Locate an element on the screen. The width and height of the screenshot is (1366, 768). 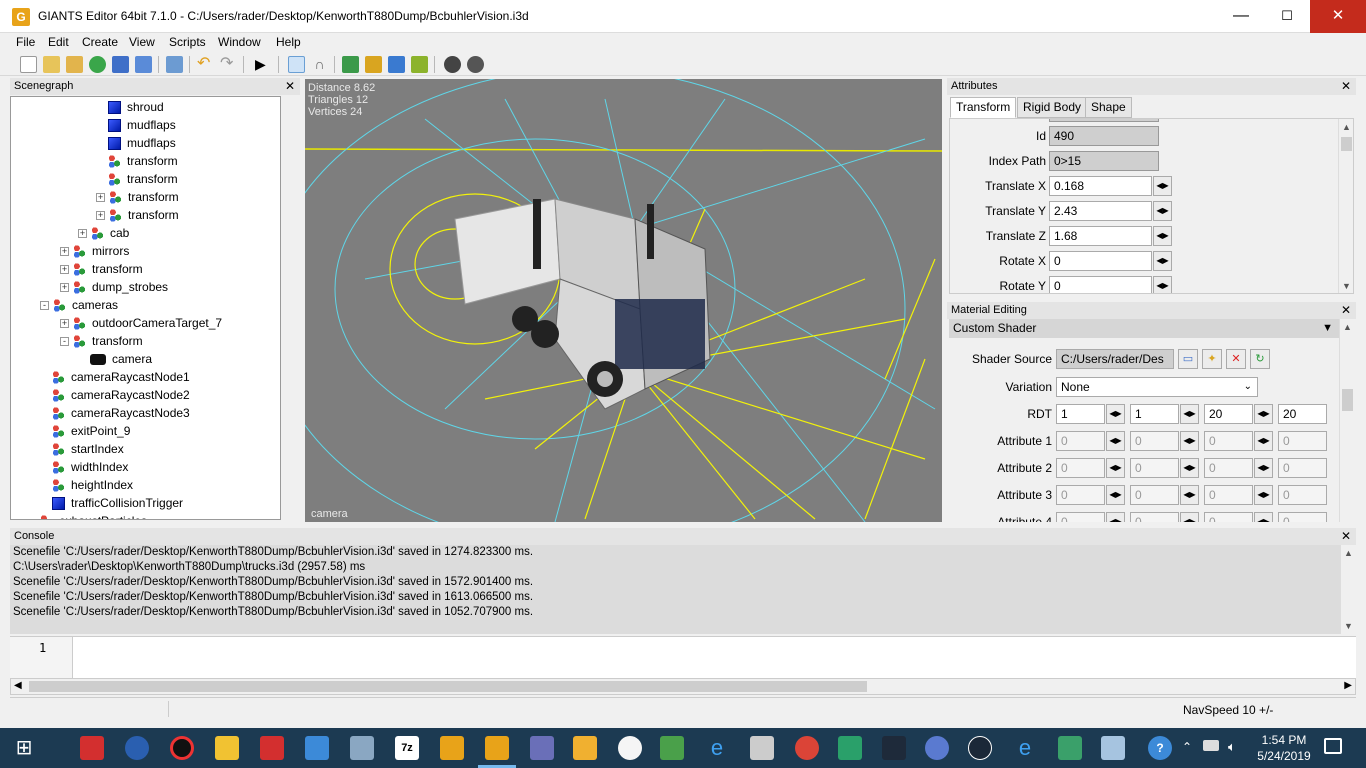
script-editor: 1 is located at coordinates (683, 657).